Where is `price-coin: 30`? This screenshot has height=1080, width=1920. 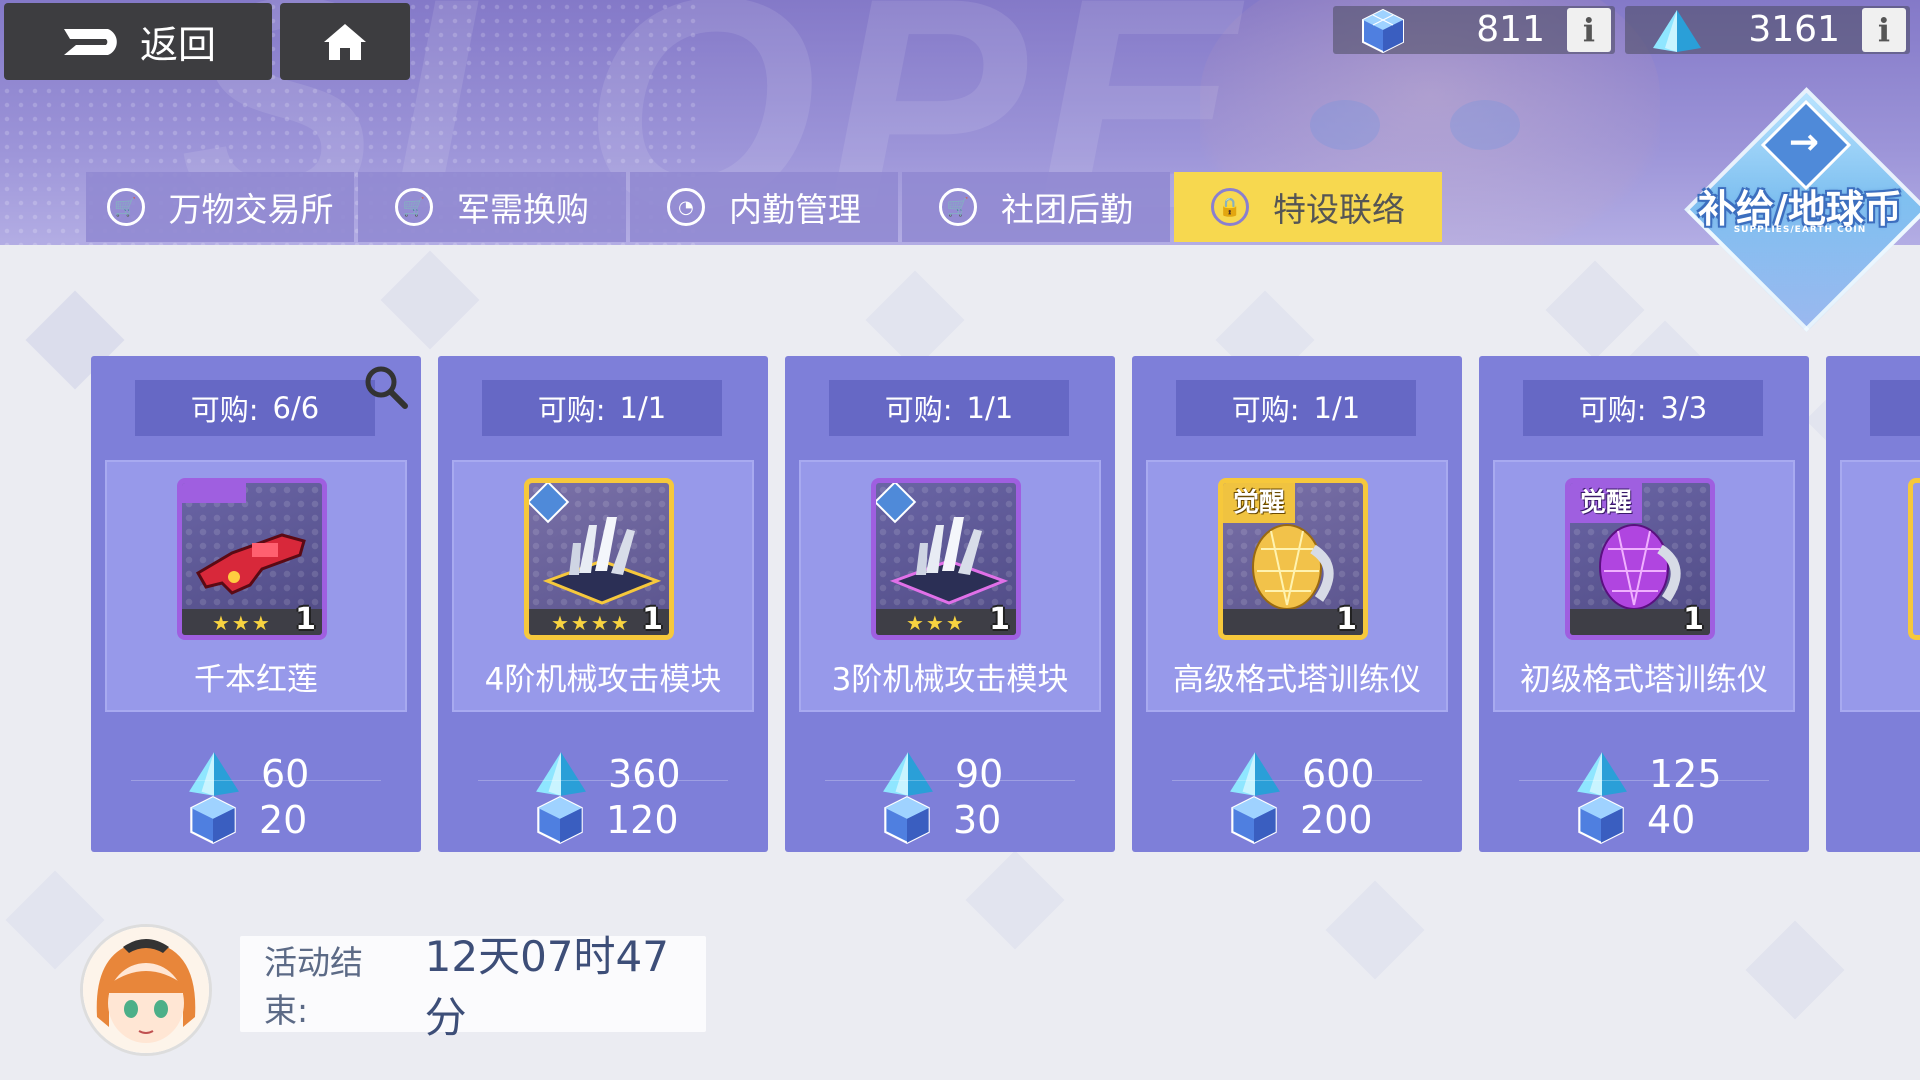 price-coin: 30 is located at coordinates (941, 820).